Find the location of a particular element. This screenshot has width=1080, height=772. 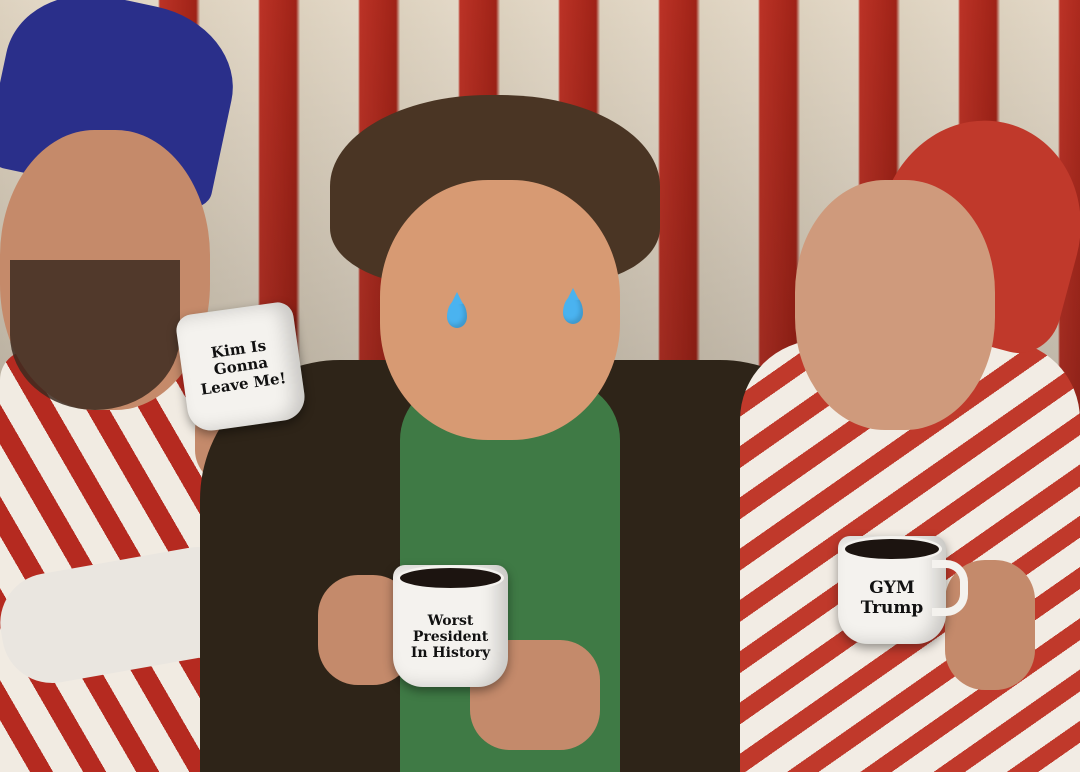

mug-middle-label: Worst President In History is located at coordinates (450, 637).